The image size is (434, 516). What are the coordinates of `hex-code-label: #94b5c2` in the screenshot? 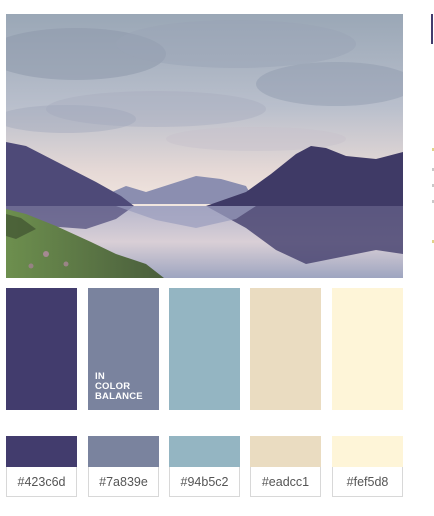 It's located at (204, 482).